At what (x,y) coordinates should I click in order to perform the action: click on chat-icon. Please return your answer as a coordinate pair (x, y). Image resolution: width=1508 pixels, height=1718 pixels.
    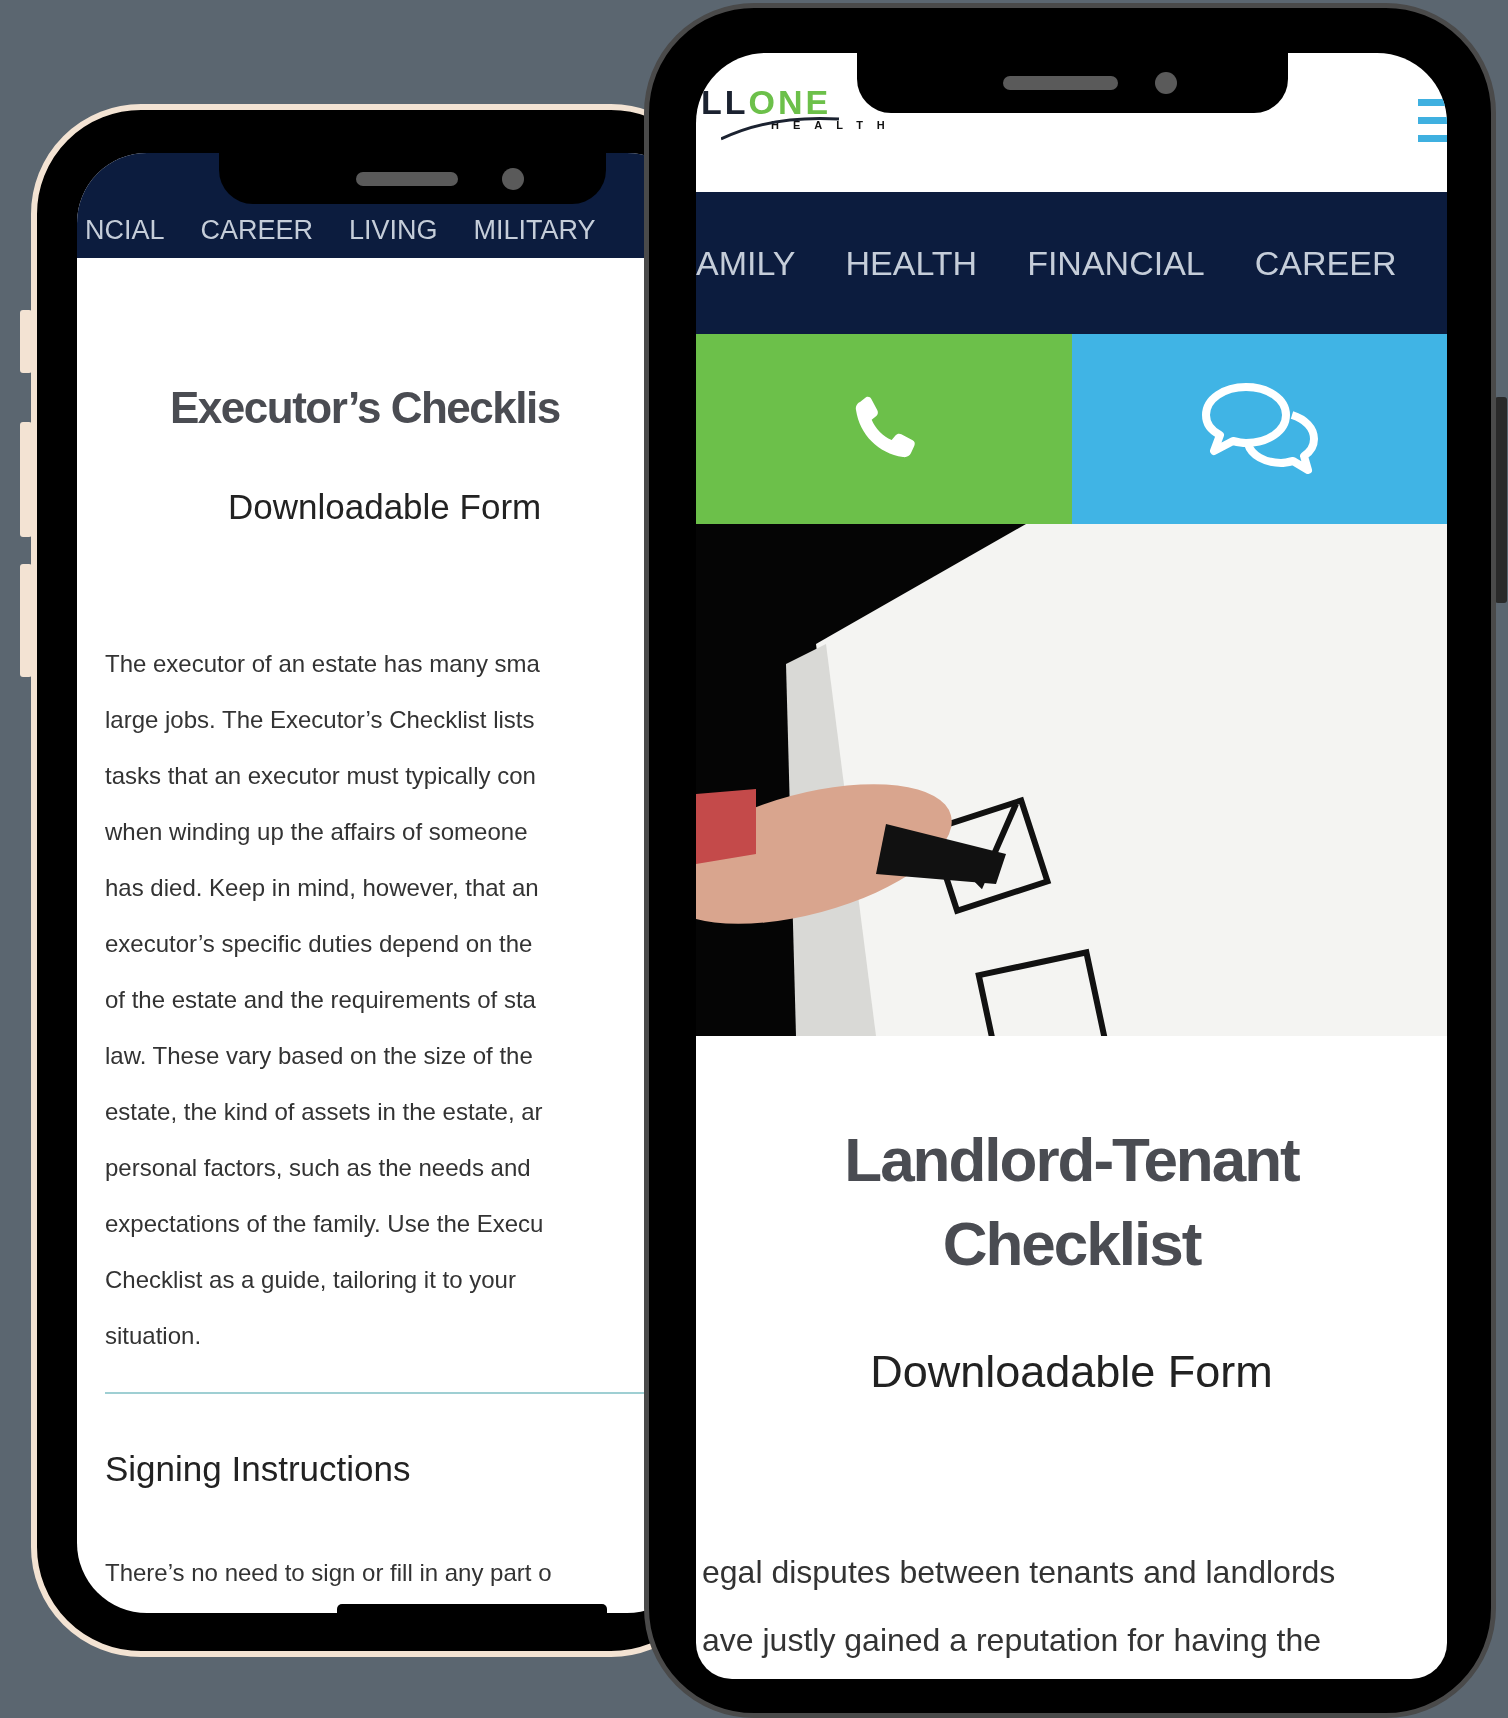
    Looking at the image, I should click on (1259, 429).